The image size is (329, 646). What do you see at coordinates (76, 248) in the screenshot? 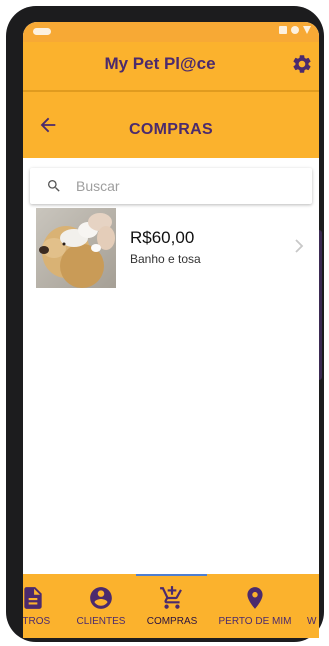
I see `dog-bath-photo` at bounding box center [76, 248].